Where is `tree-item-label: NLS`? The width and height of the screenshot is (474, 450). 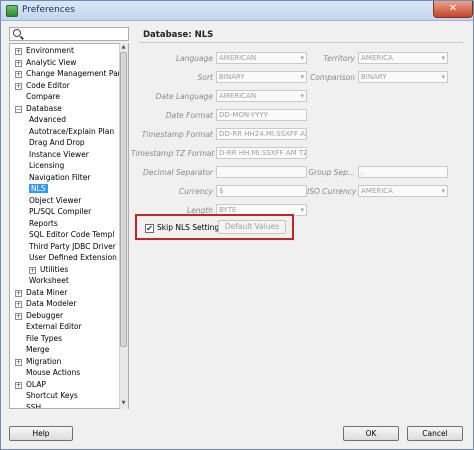 tree-item-label: NLS is located at coordinates (38, 188).